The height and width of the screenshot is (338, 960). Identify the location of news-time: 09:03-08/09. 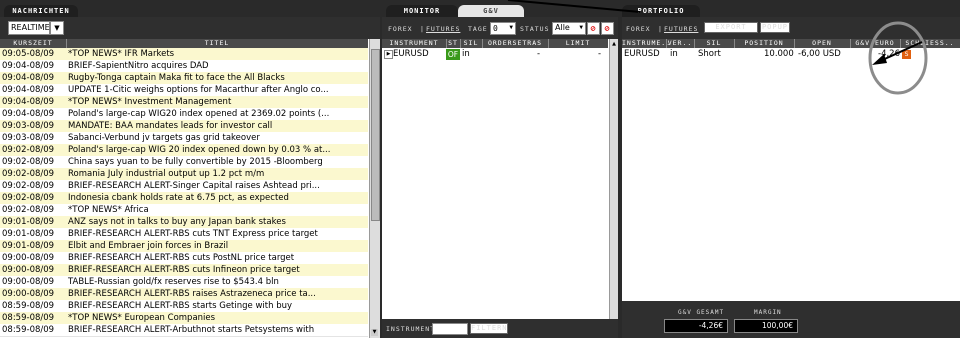
(28, 138).